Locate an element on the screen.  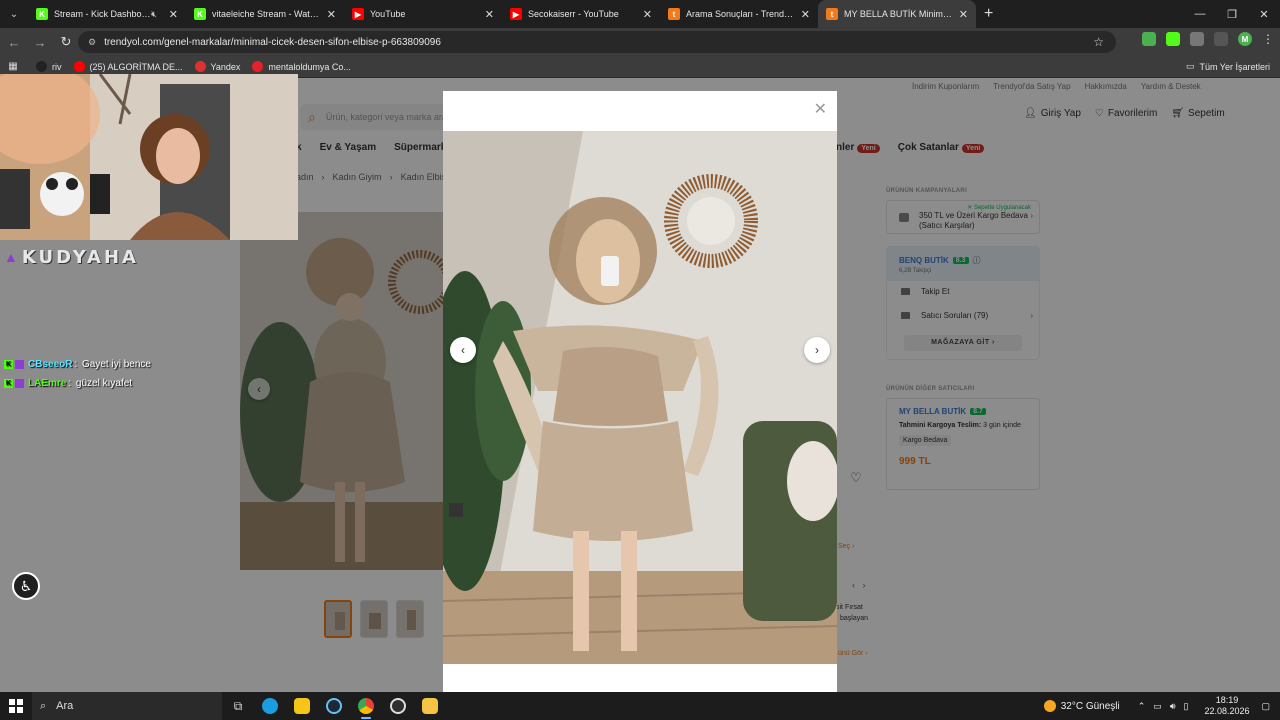
bookmark-star-icon: ☆ is located at coordinates (1098, 42).